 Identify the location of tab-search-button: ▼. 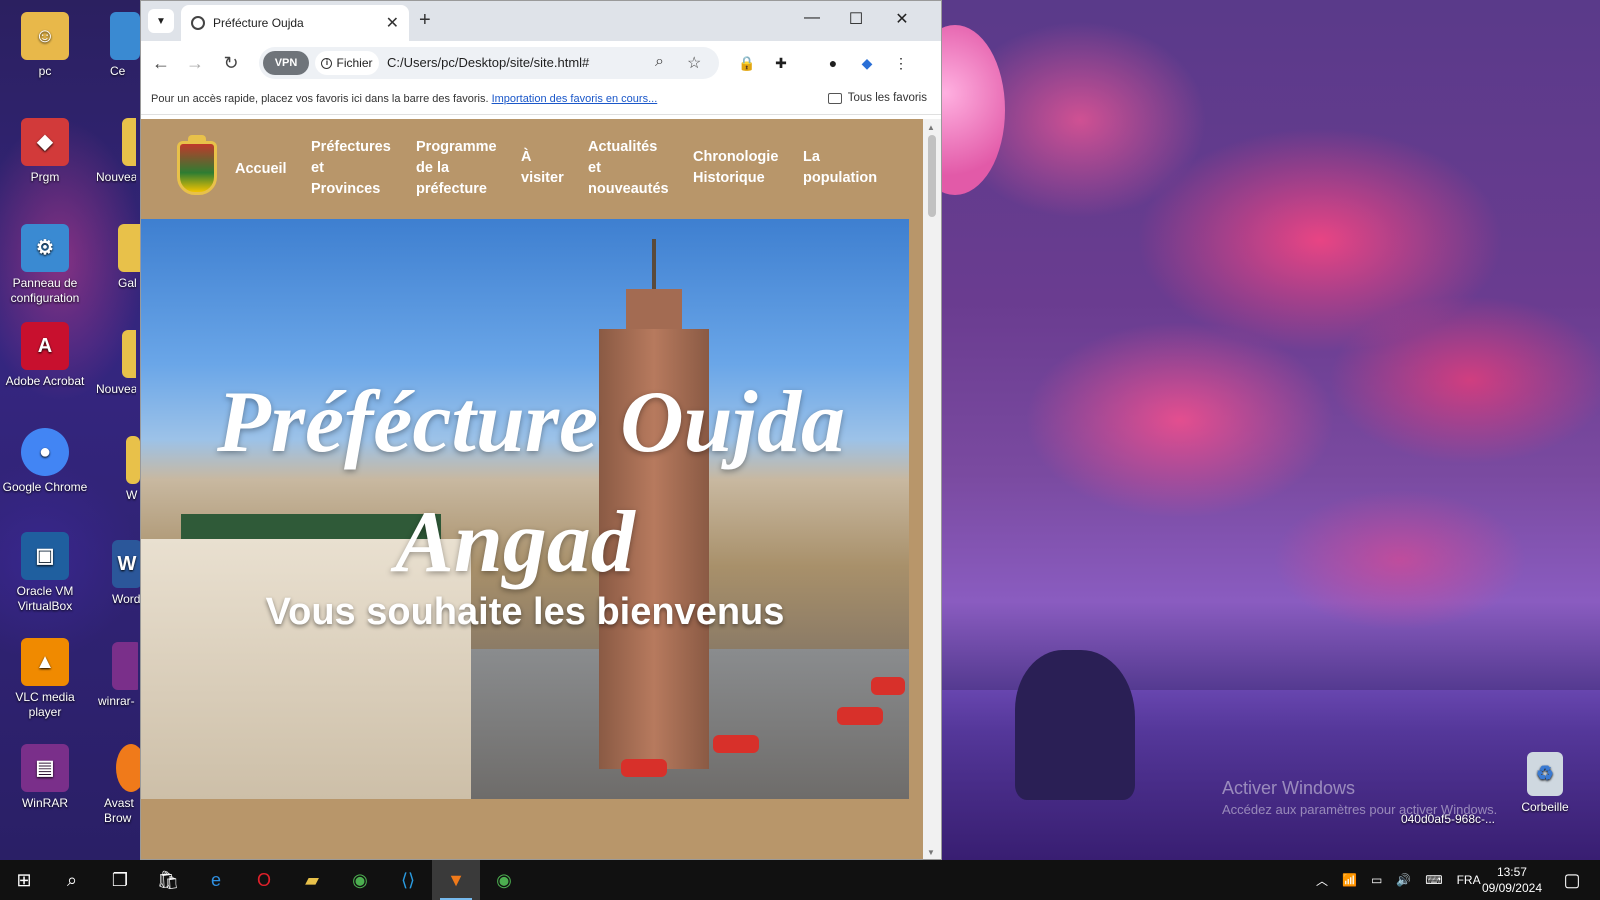
(161, 21).